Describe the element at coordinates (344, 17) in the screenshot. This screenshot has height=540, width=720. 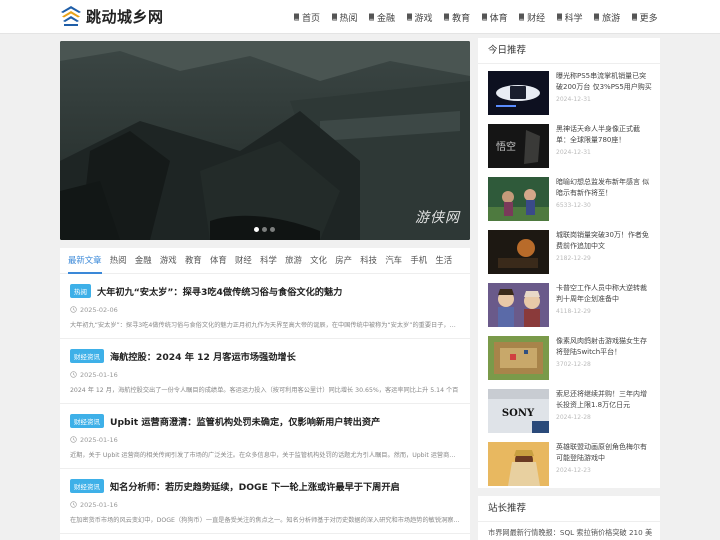
I see `nav-item-hot: 热阅` at that location.